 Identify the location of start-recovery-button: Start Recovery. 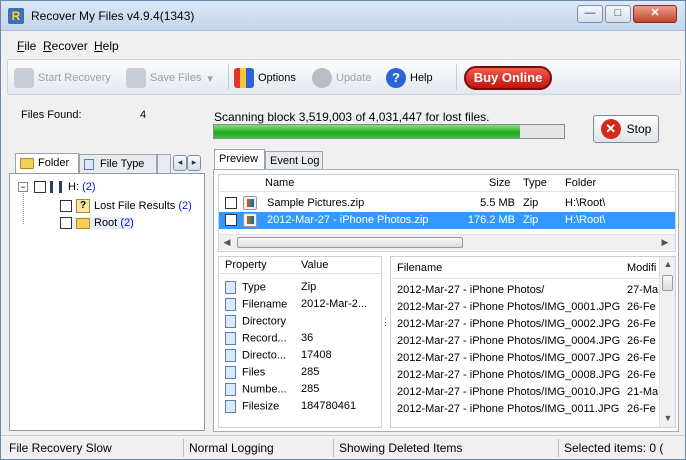
(62, 78).